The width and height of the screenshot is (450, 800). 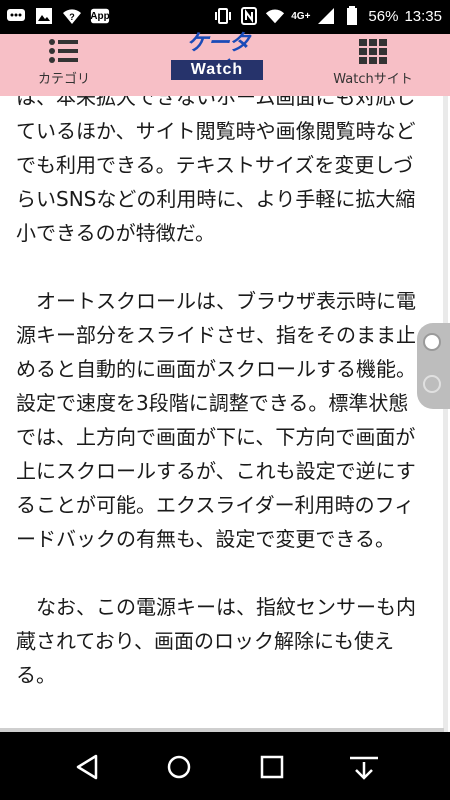 I want to click on scroll-helper-widget, so click(x=433, y=366).